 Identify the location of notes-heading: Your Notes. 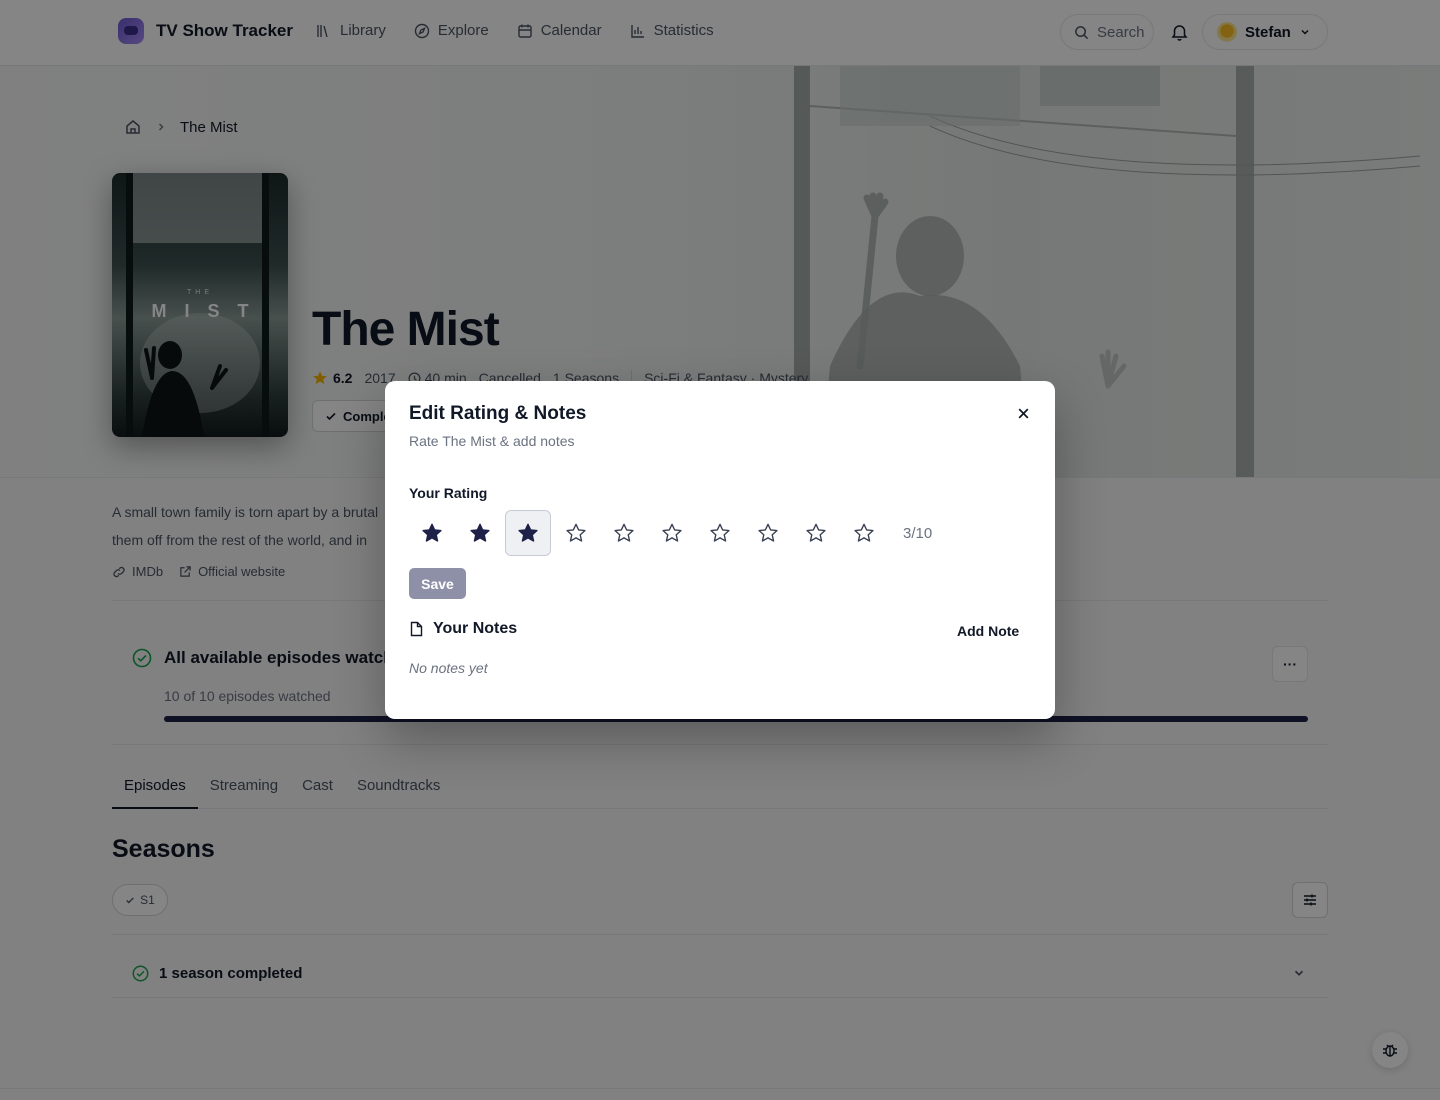
(463, 629).